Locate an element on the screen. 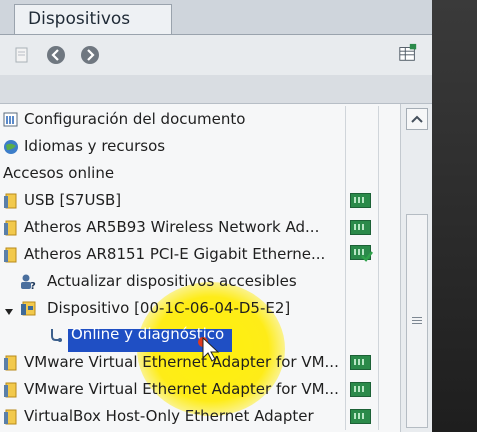 The width and height of the screenshot is (477, 432). vertical-scrollbar is located at coordinates (416, 268).